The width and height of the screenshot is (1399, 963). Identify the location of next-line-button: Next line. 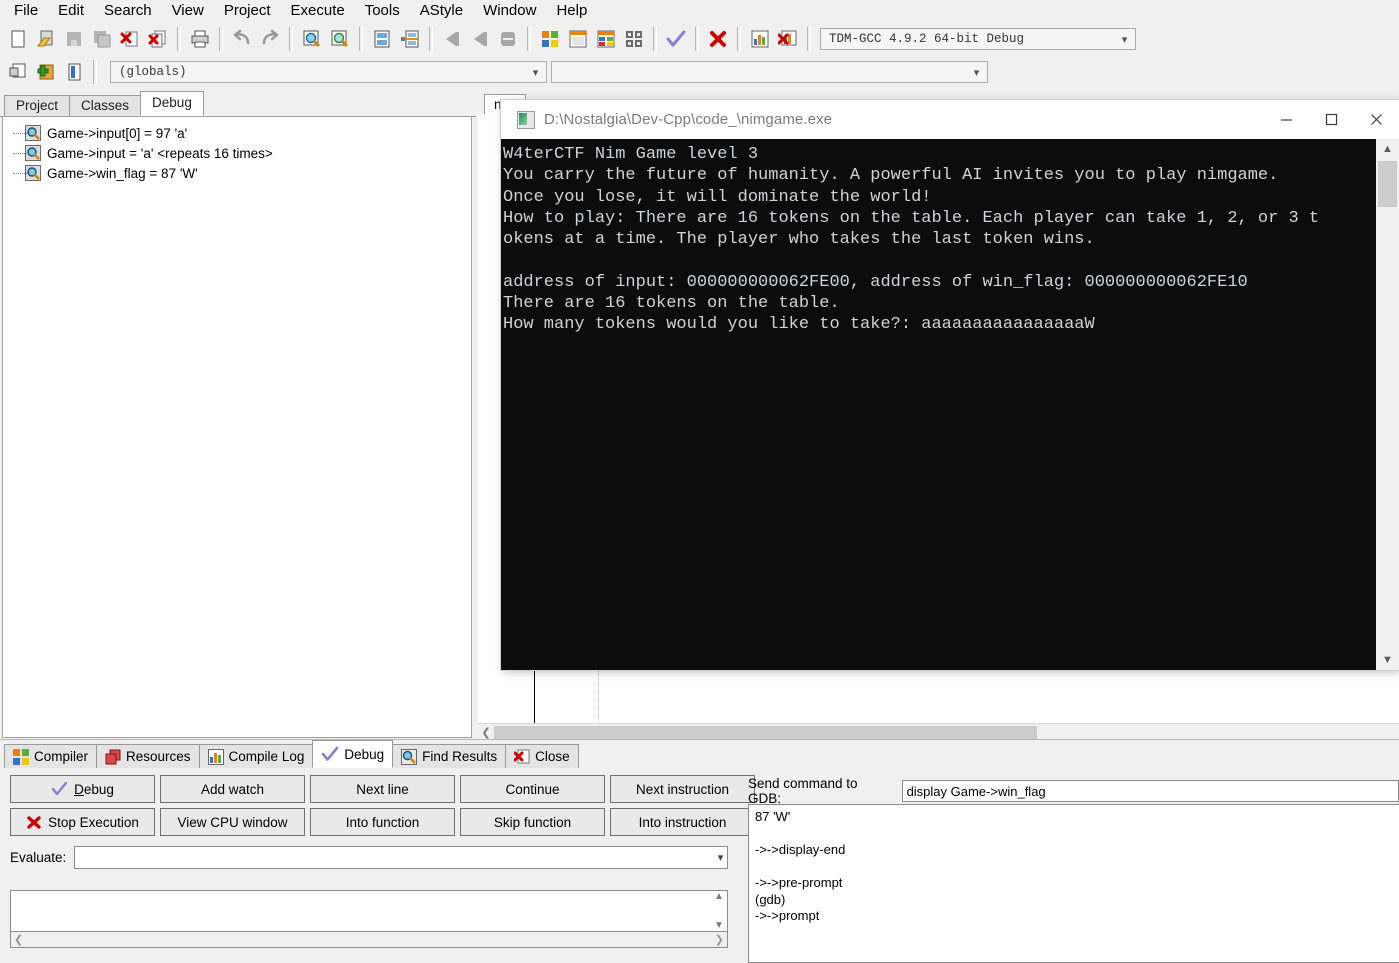
(382, 789).